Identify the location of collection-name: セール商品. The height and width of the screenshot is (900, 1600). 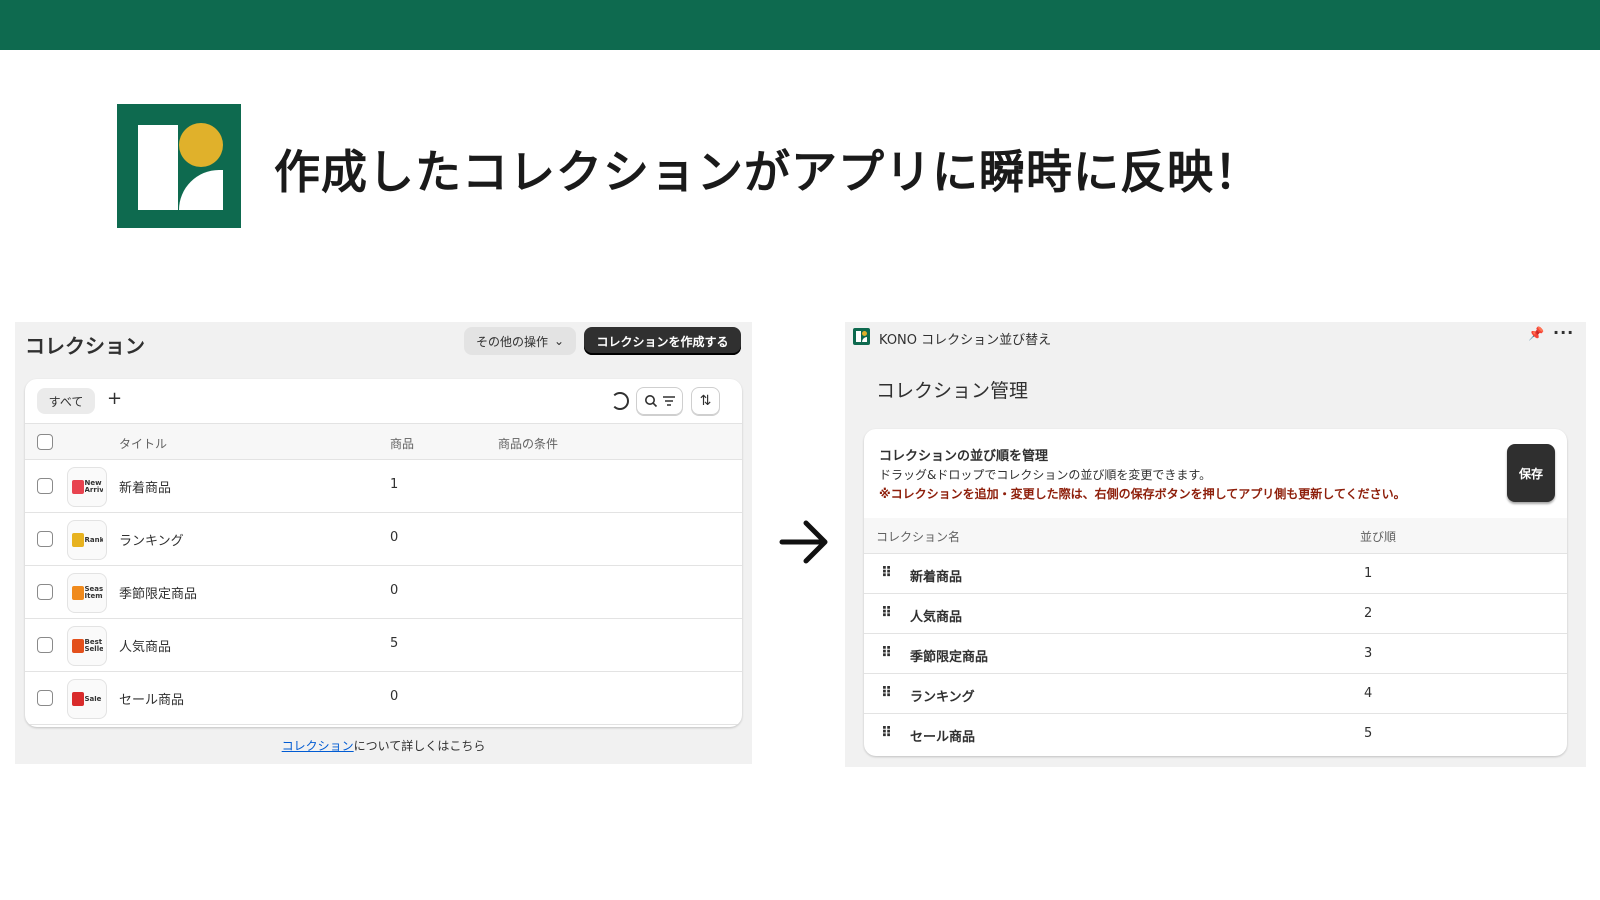
(943, 737).